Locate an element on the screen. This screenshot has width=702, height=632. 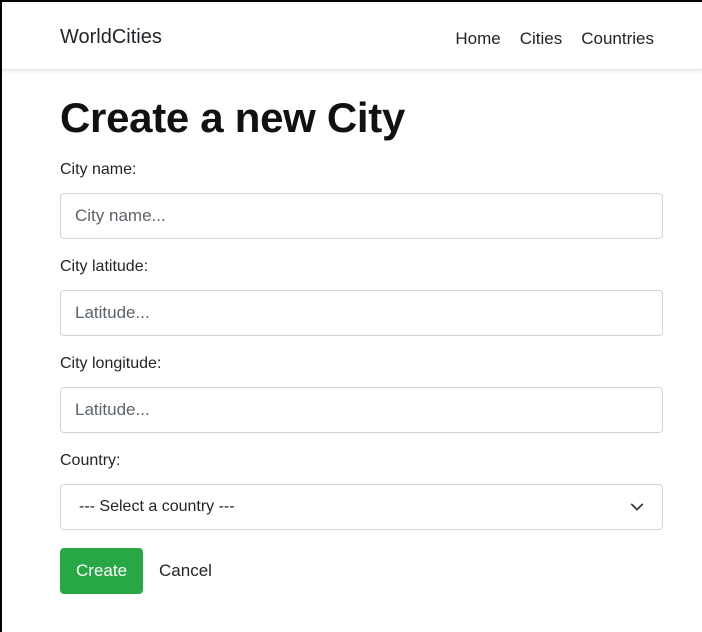
chevron-down-icon is located at coordinates (637, 507).